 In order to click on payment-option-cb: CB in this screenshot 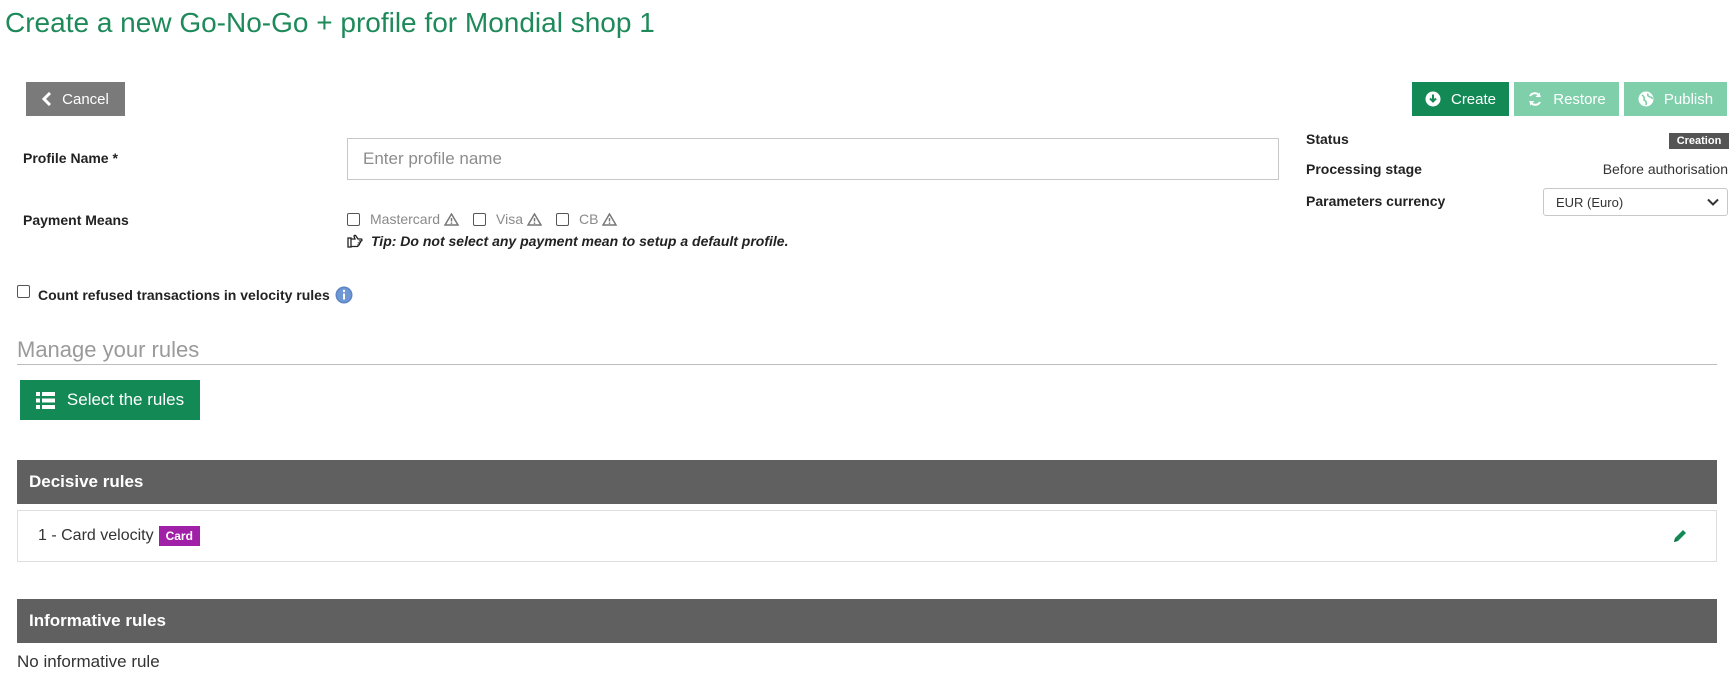, I will do `click(587, 219)`.